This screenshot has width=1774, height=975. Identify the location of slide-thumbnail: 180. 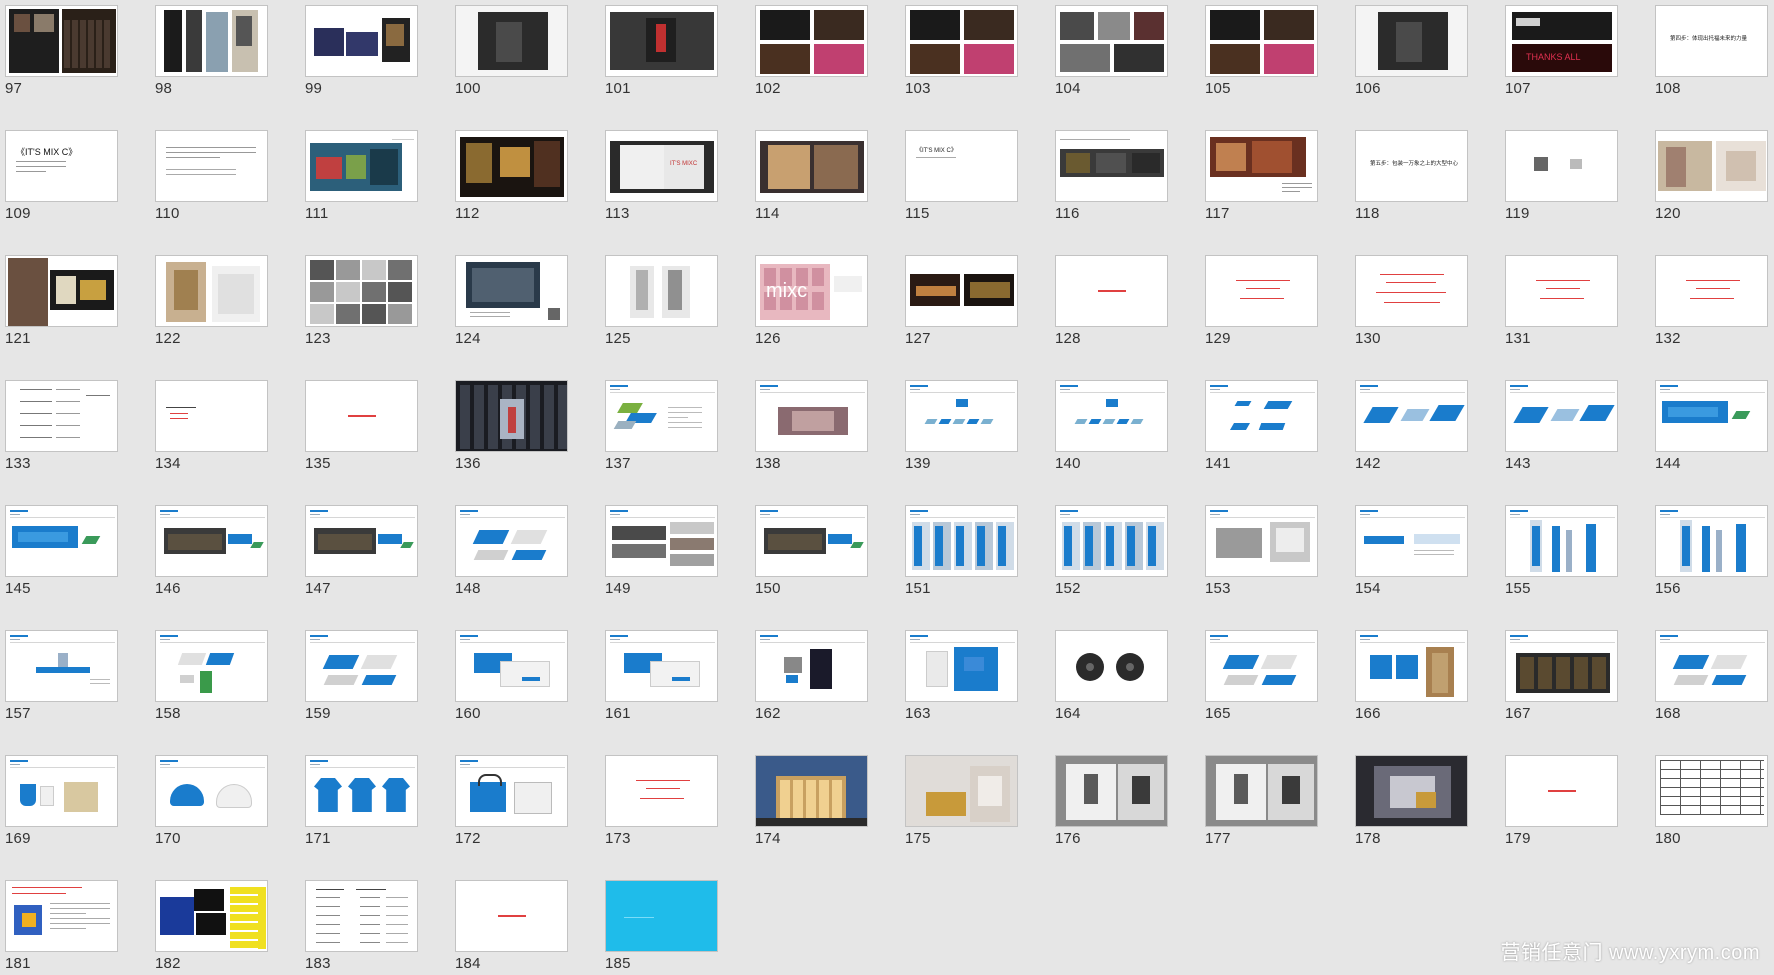
(1710, 798).